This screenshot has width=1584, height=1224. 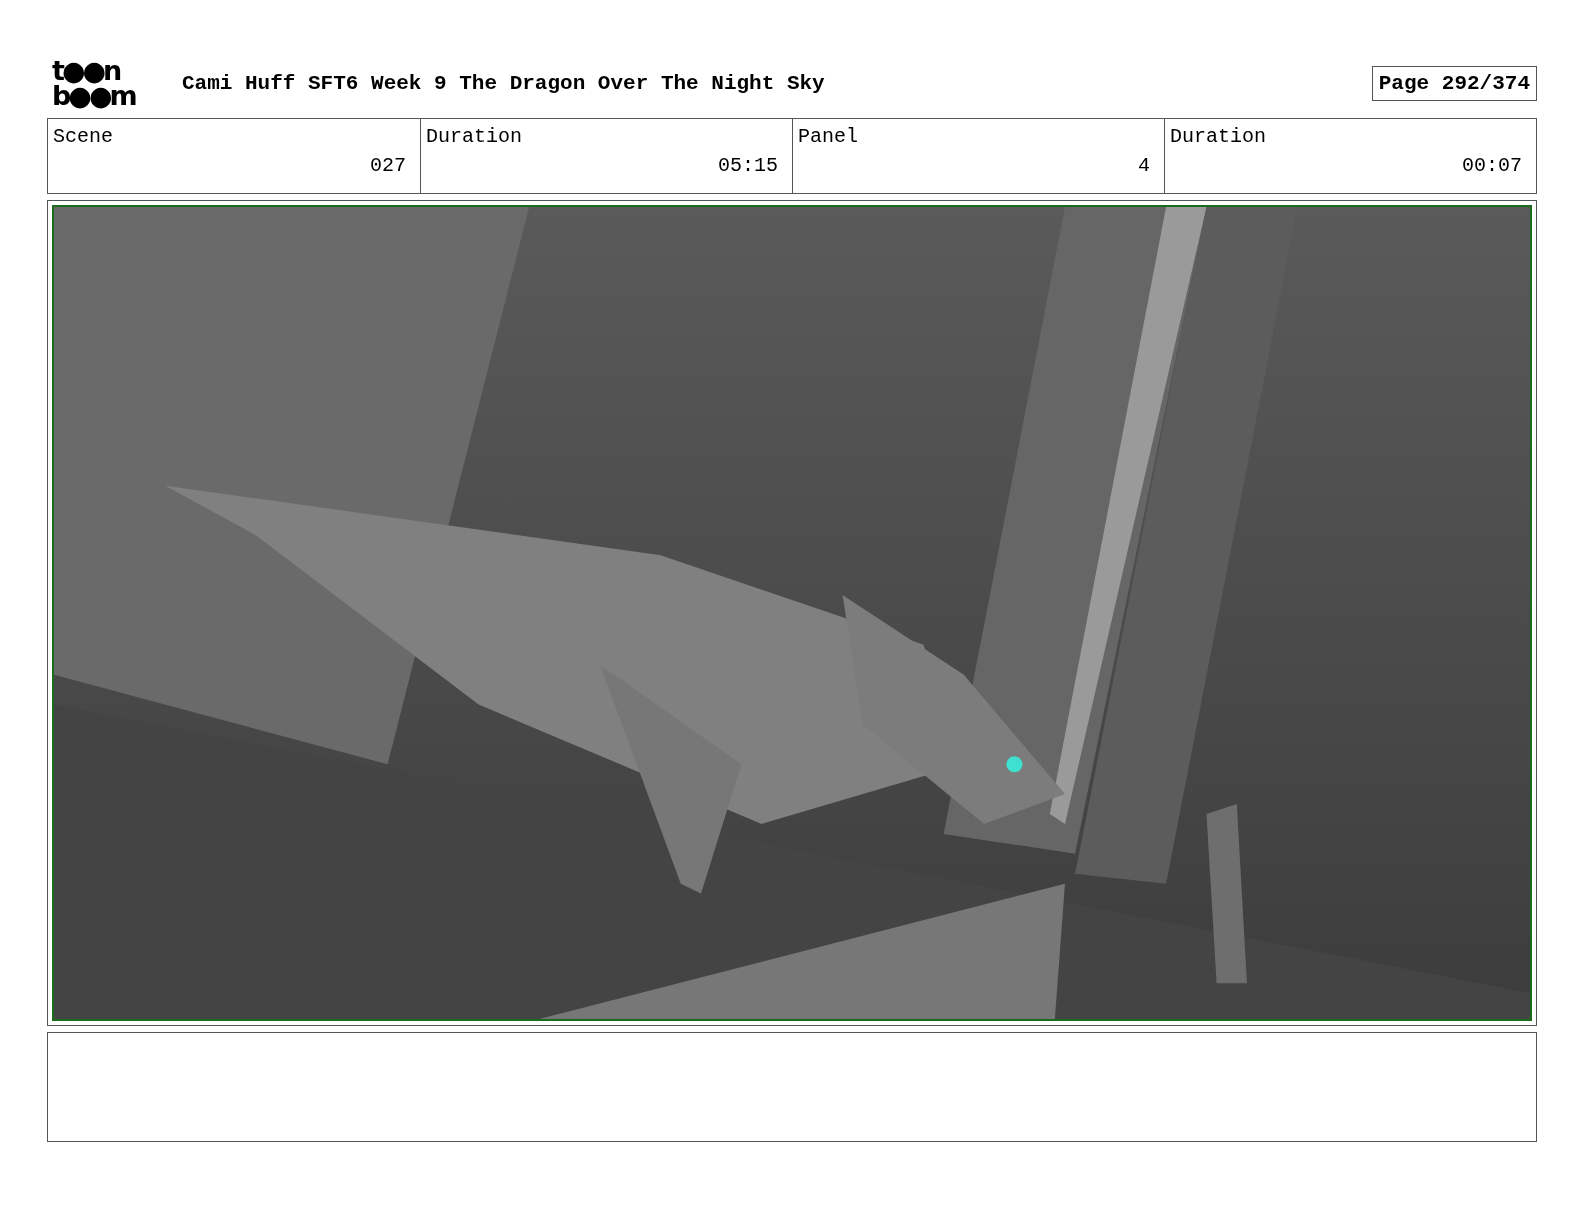 What do you see at coordinates (1143, 165) in the screenshot?
I see `field-value: 4` at bounding box center [1143, 165].